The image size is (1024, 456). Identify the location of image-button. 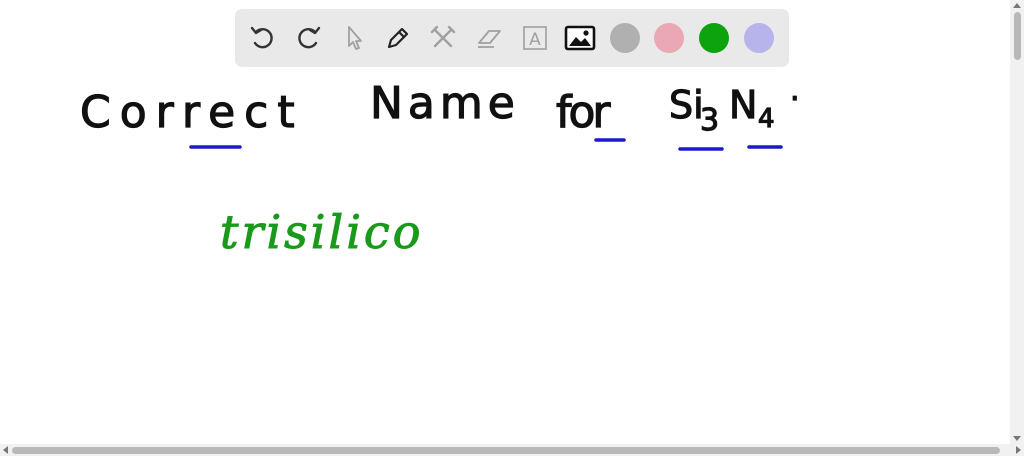
(580, 38).